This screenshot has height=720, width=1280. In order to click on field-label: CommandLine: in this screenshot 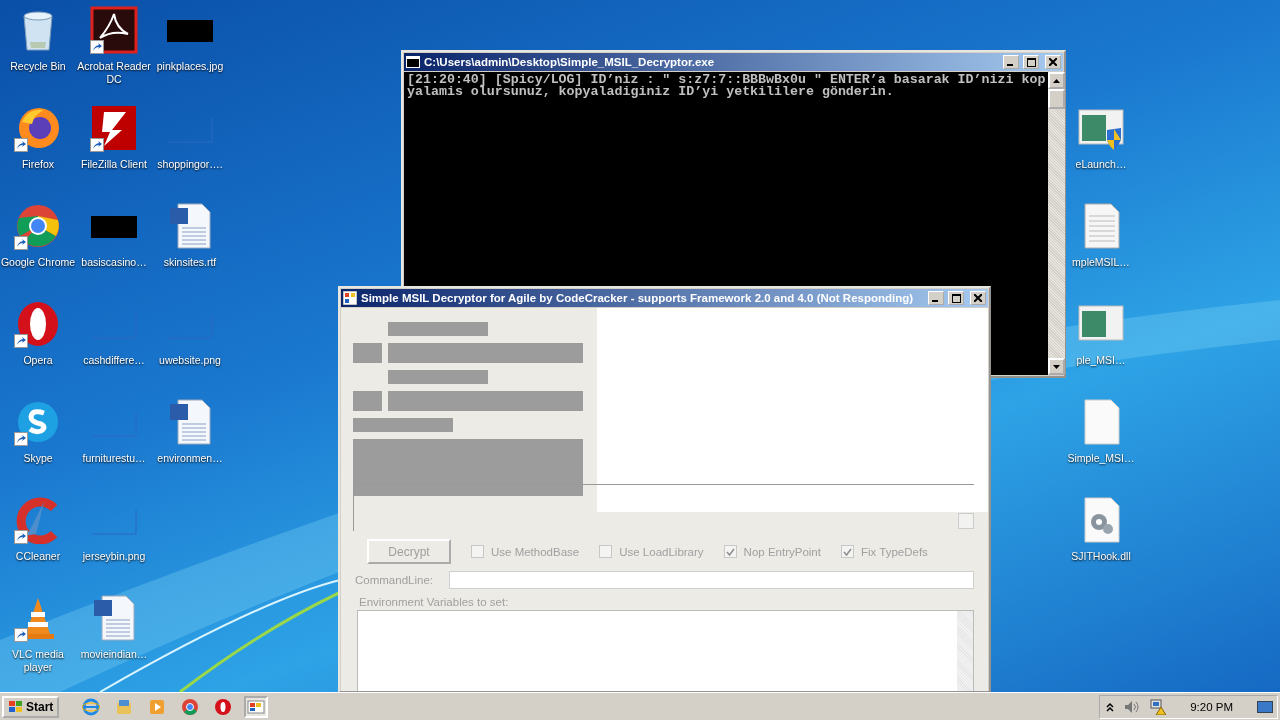, I will do `click(394, 580)`.